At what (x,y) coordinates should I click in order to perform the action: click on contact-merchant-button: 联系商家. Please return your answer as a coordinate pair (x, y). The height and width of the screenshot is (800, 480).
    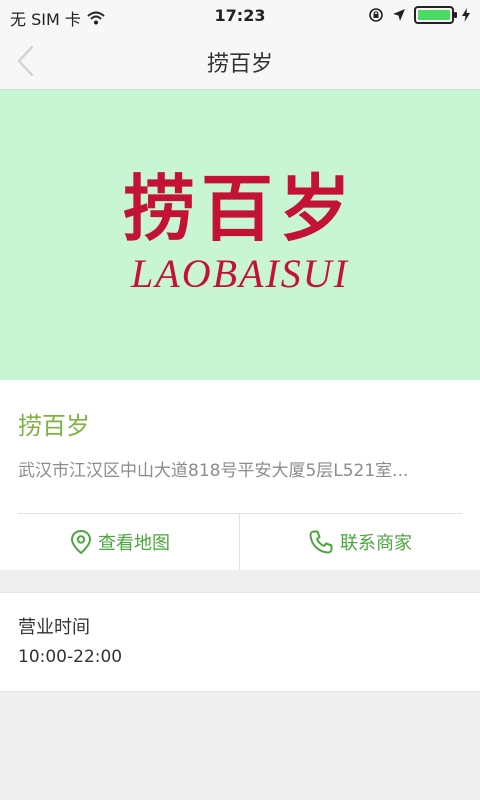
    Looking at the image, I should click on (360, 542).